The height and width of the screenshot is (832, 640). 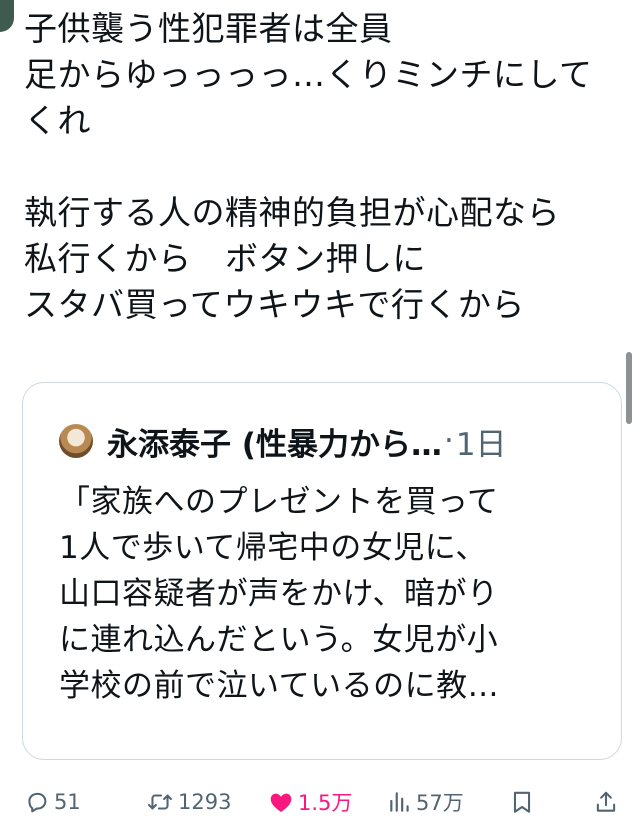 What do you see at coordinates (205, 802) in the screenshot?
I see `repost-count: 1293` at bounding box center [205, 802].